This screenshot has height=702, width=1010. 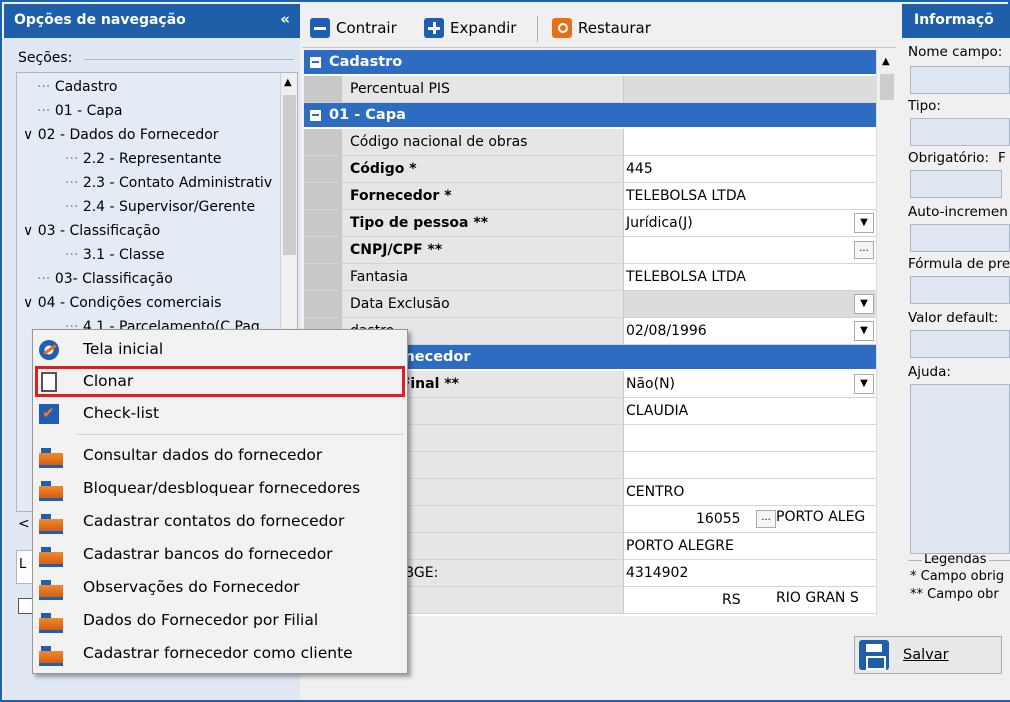 I want to click on tree-item: ··· Cadastro, so click(x=77, y=87).